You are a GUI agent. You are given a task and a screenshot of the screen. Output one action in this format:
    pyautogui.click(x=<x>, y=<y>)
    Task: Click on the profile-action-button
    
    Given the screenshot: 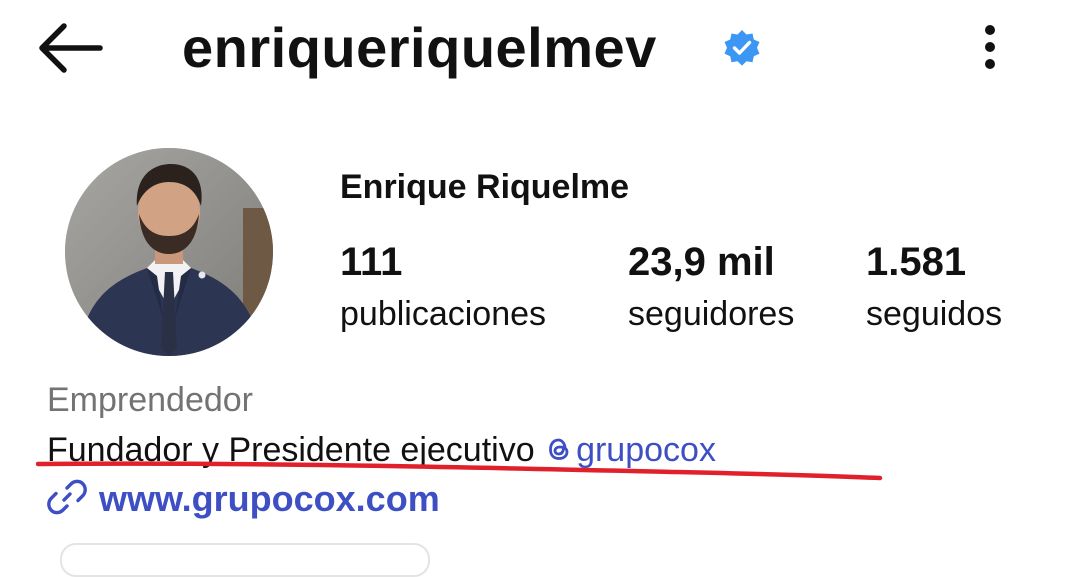 What is the action you would take?
    pyautogui.click(x=245, y=560)
    